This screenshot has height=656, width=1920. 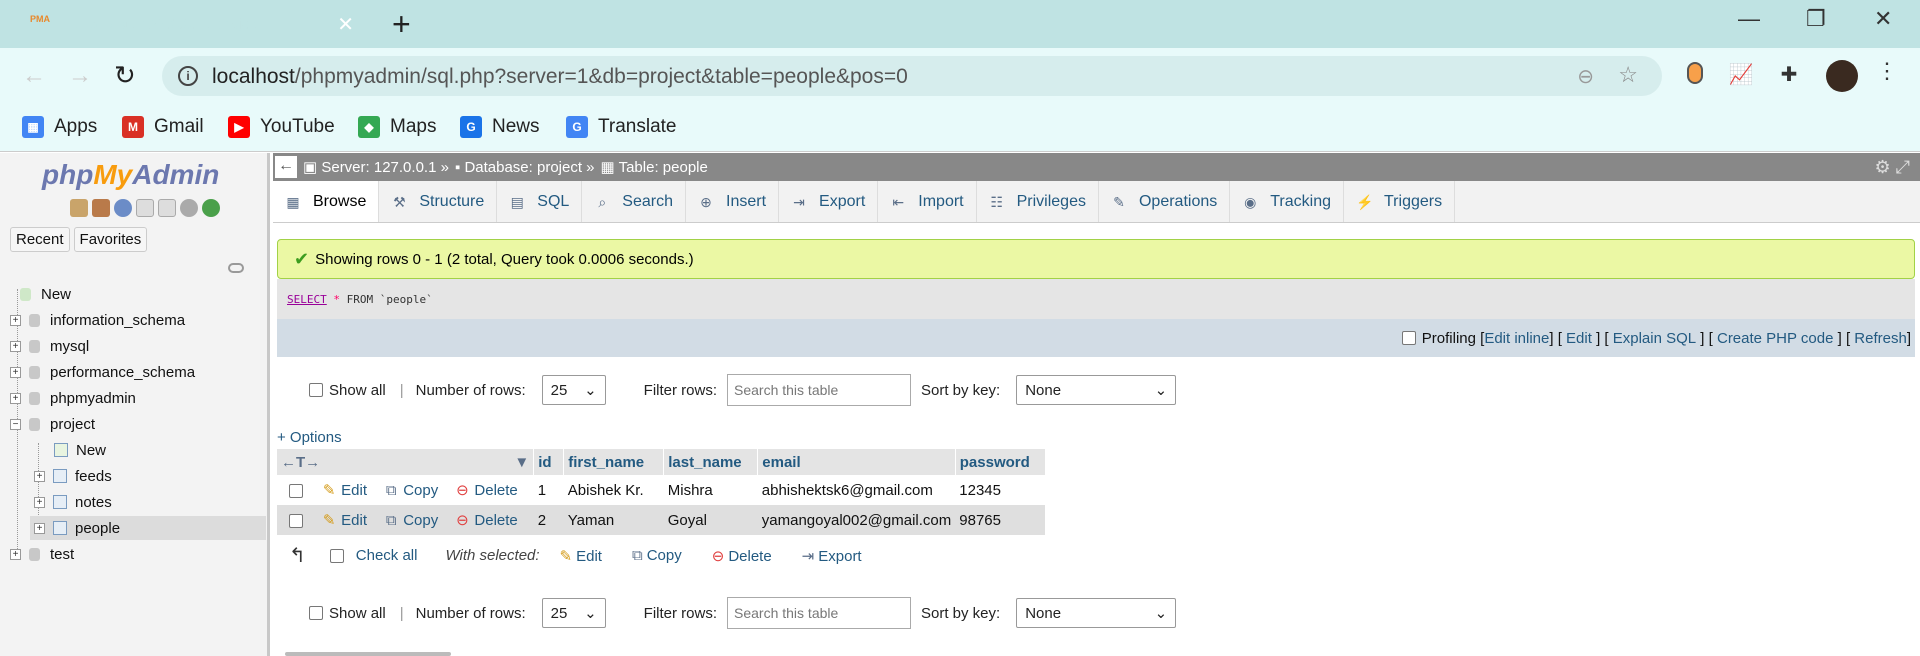 What do you see at coordinates (1695, 75) in the screenshot?
I see `extension-record-icon` at bounding box center [1695, 75].